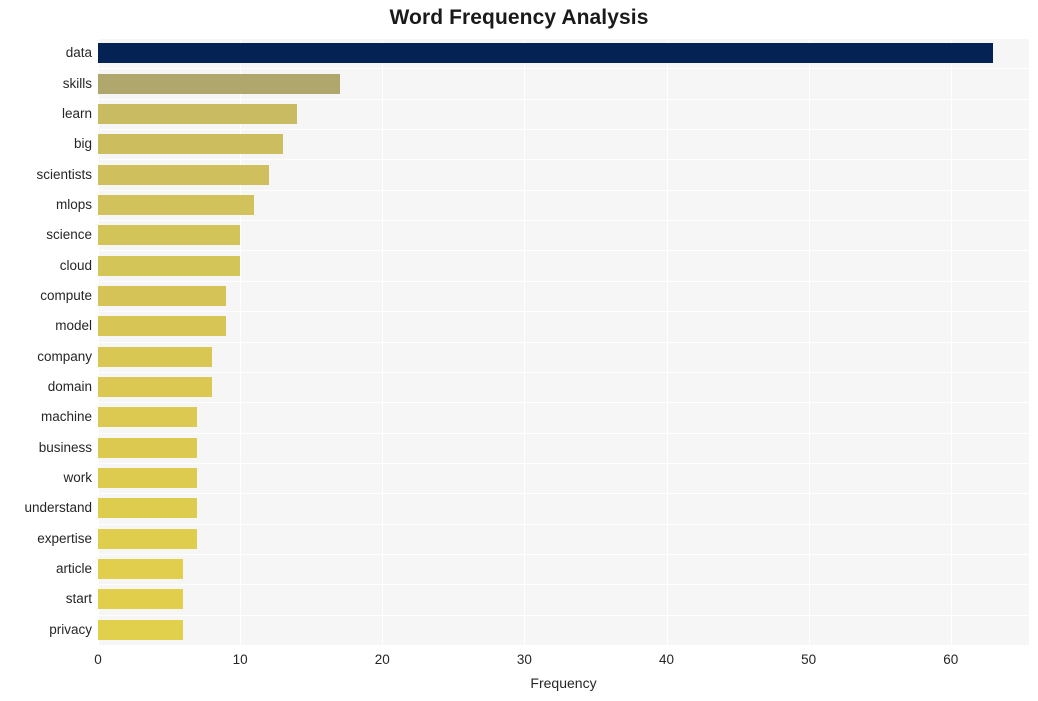 Image resolution: width=1038 pixels, height=701 pixels. Describe the element at coordinates (78, 599) in the screenshot. I see `y-axis-tick-label: start` at that location.